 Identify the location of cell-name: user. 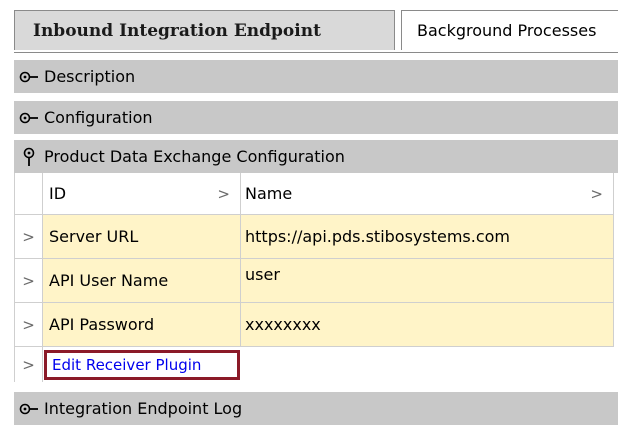
(427, 281).